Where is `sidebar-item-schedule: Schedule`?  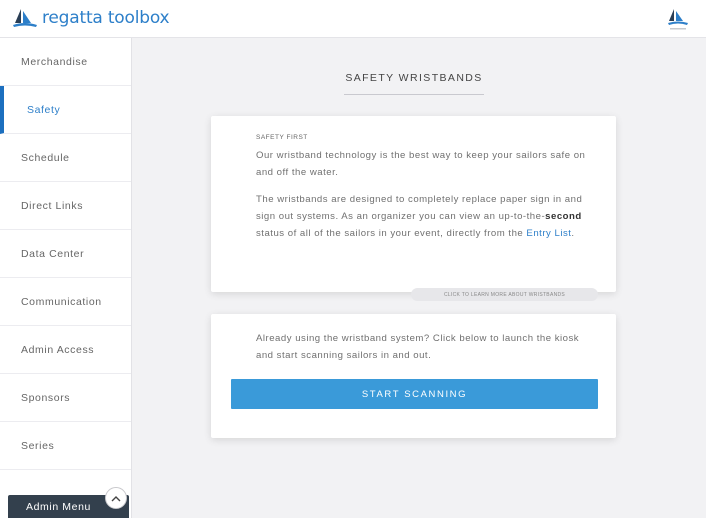
sidebar-item-schedule: Schedule is located at coordinates (65, 158).